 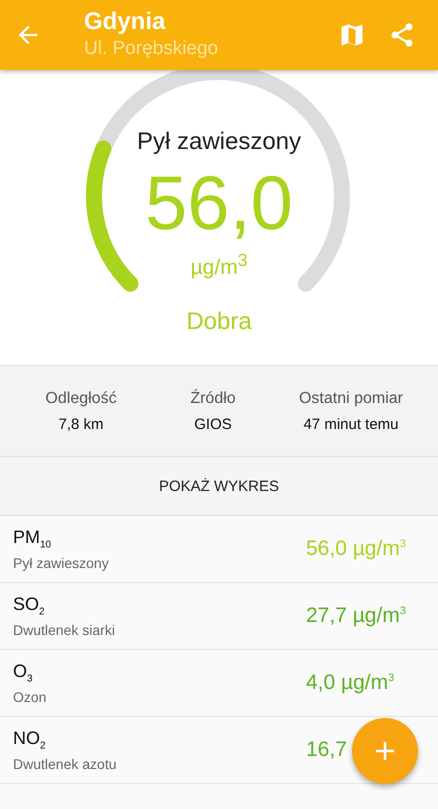 What do you see at coordinates (23, 673) in the screenshot?
I see `pollutant-symbol: O$_{3}$` at bounding box center [23, 673].